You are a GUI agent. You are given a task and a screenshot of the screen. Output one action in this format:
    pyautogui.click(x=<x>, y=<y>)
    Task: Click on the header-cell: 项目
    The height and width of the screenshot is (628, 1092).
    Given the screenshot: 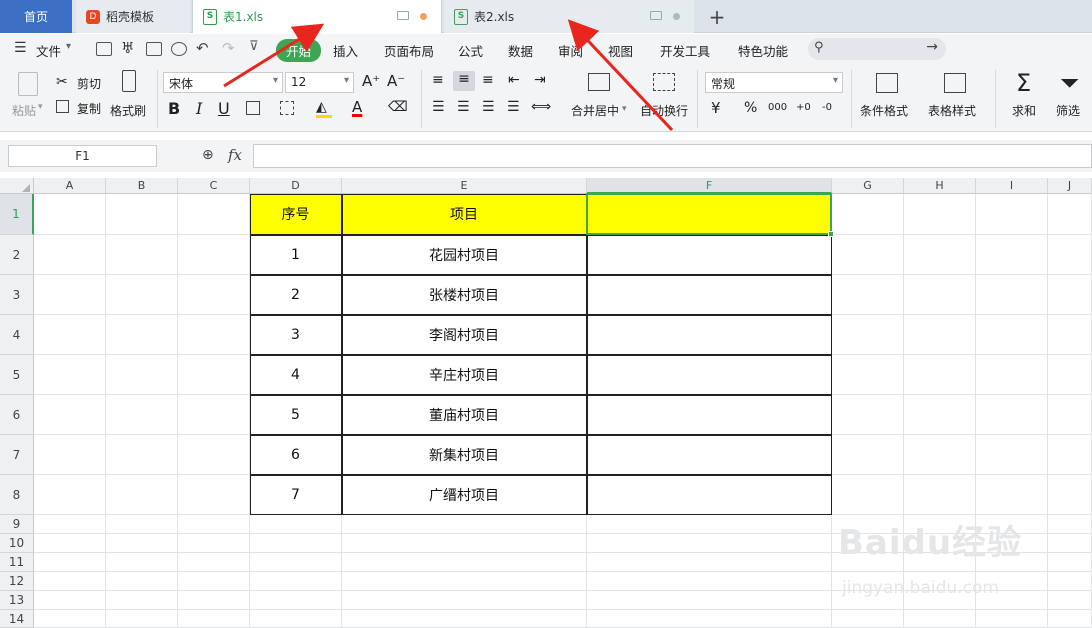 What is the action you would take?
    pyautogui.click(x=464, y=214)
    